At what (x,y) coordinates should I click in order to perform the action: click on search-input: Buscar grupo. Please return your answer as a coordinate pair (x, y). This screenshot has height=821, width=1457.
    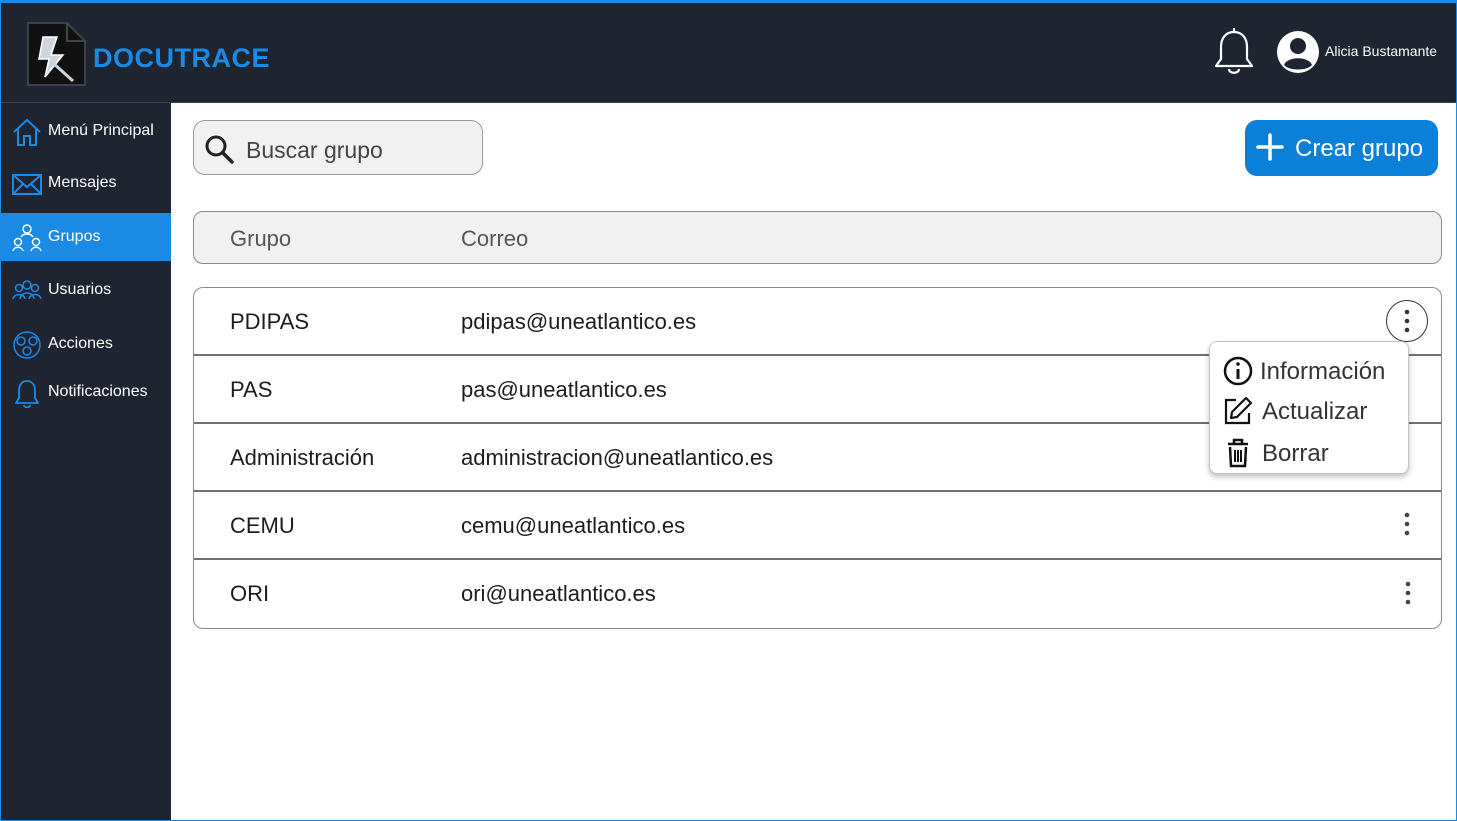
    Looking at the image, I should click on (338, 147).